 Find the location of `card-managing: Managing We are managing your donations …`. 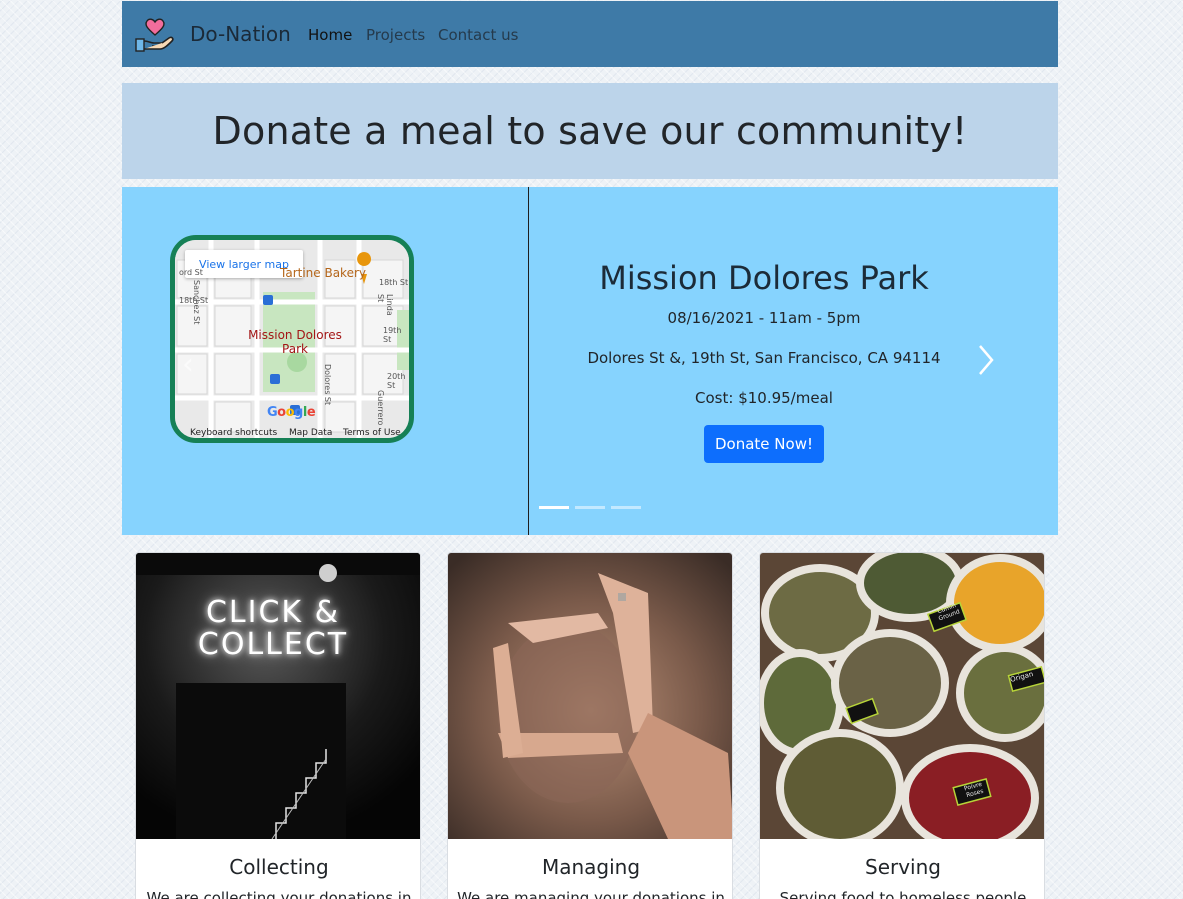

card-managing: Managing We are managing your donations … is located at coordinates (590, 725).